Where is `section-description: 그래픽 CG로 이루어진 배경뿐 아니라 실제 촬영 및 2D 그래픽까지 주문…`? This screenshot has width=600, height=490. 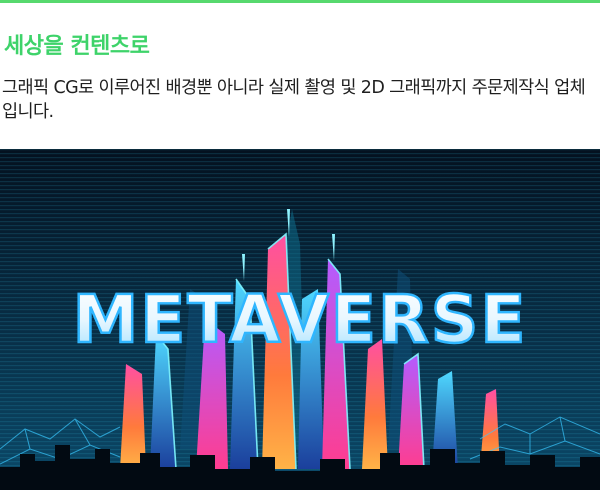
section-description: 그래픽 CG로 이루어진 배경뿐 아니라 실제 촬영 및 2D 그래픽까지 주문… is located at coordinates (294, 100).